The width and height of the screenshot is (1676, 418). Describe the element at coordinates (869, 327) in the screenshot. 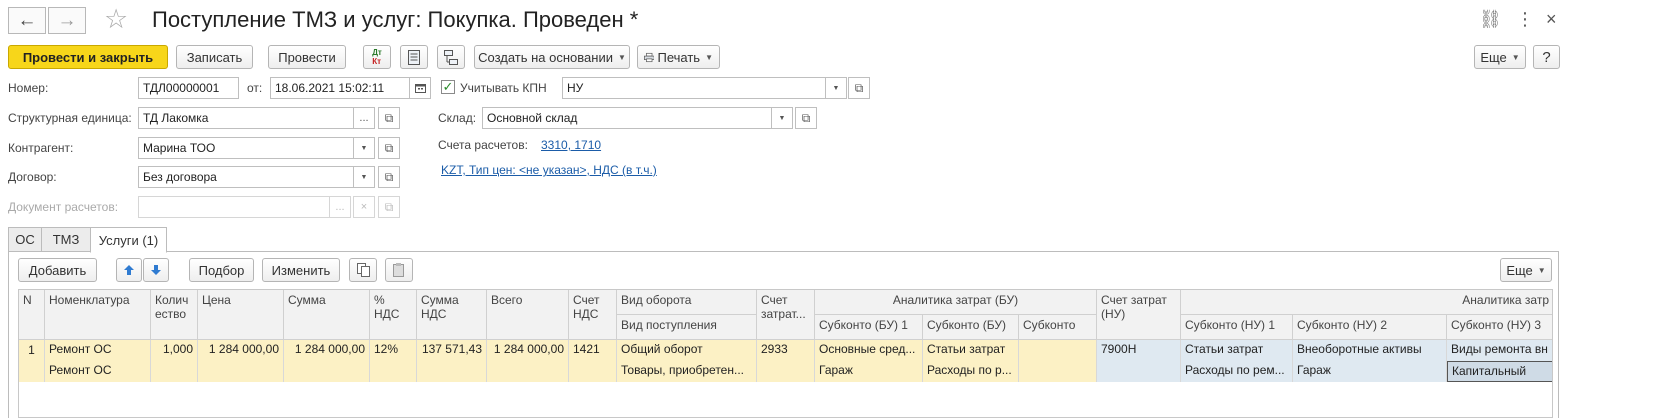

I see `col-subkonto-bu1-header: Субконто (БУ) 1` at that location.